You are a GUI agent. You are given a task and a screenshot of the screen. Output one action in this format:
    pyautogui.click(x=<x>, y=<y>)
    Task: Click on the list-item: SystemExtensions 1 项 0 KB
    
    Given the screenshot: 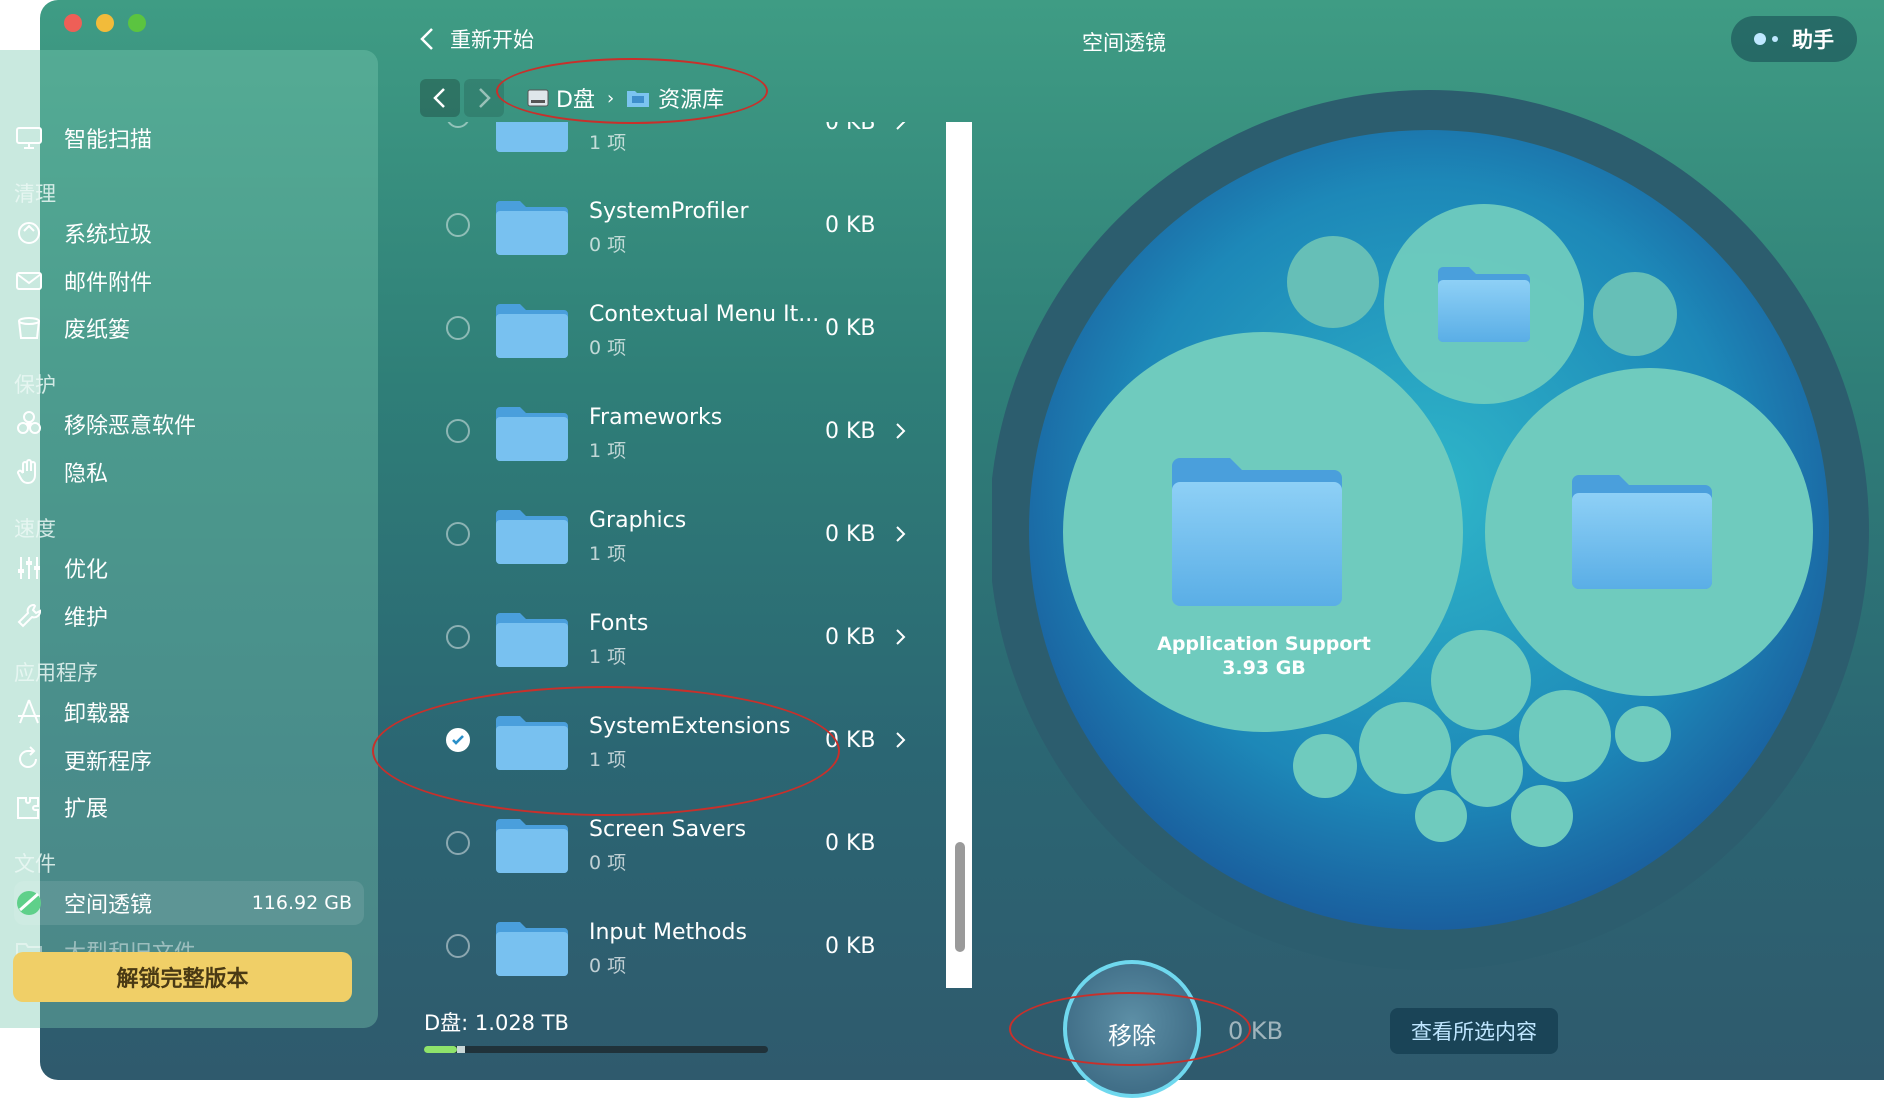 What is the action you would take?
    pyautogui.click(x=680, y=739)
    